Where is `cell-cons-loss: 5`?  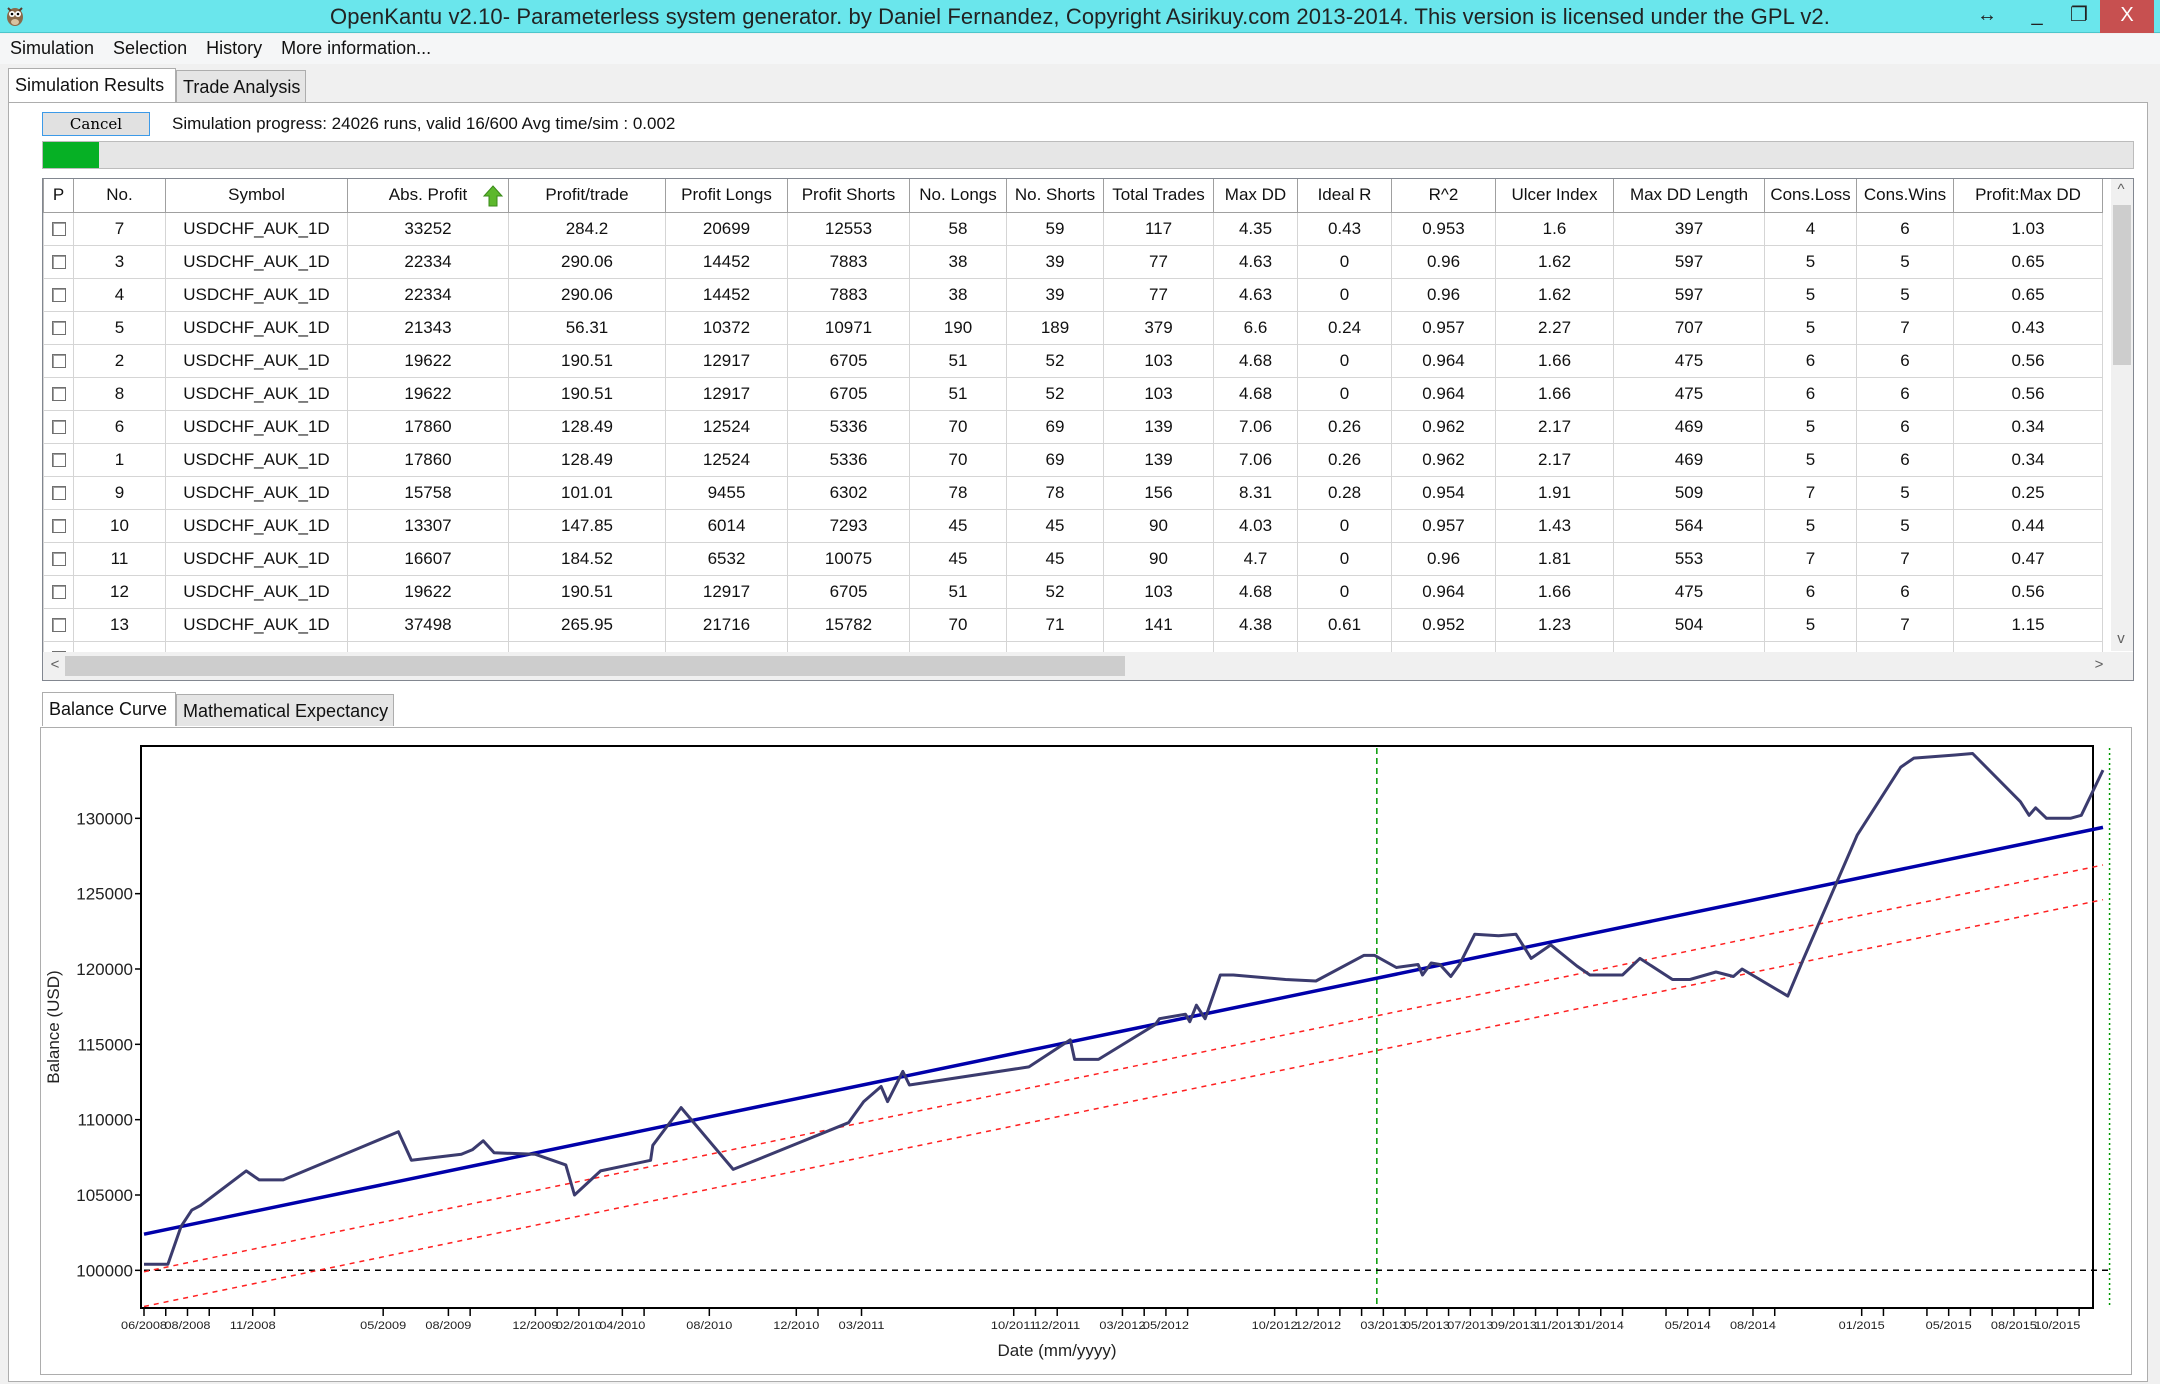 cell-cons-loss: 5 is located at coordinates (1810, 459).